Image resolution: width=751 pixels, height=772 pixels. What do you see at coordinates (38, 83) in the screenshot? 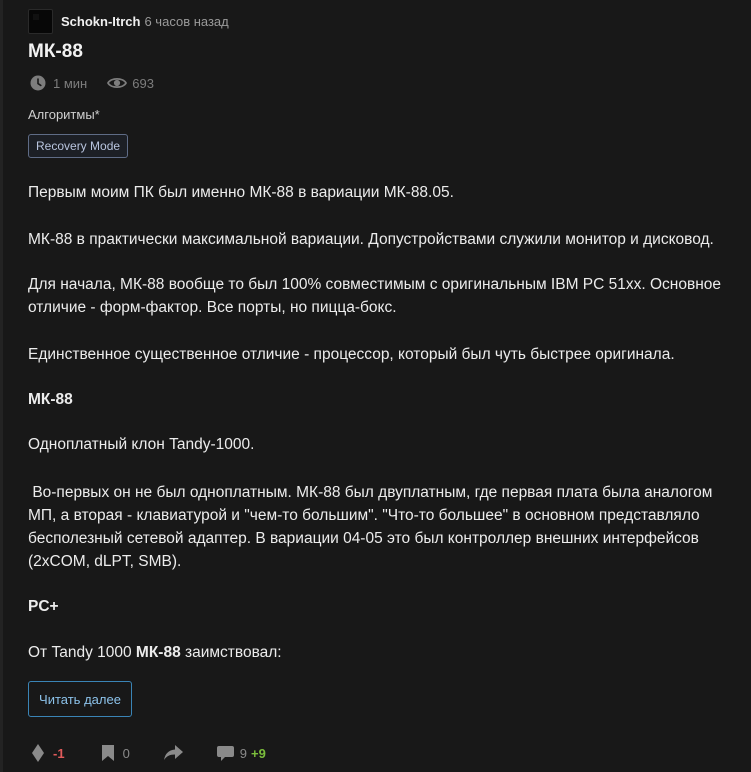
I see `clock-icon` at bounding box center [38, 83].